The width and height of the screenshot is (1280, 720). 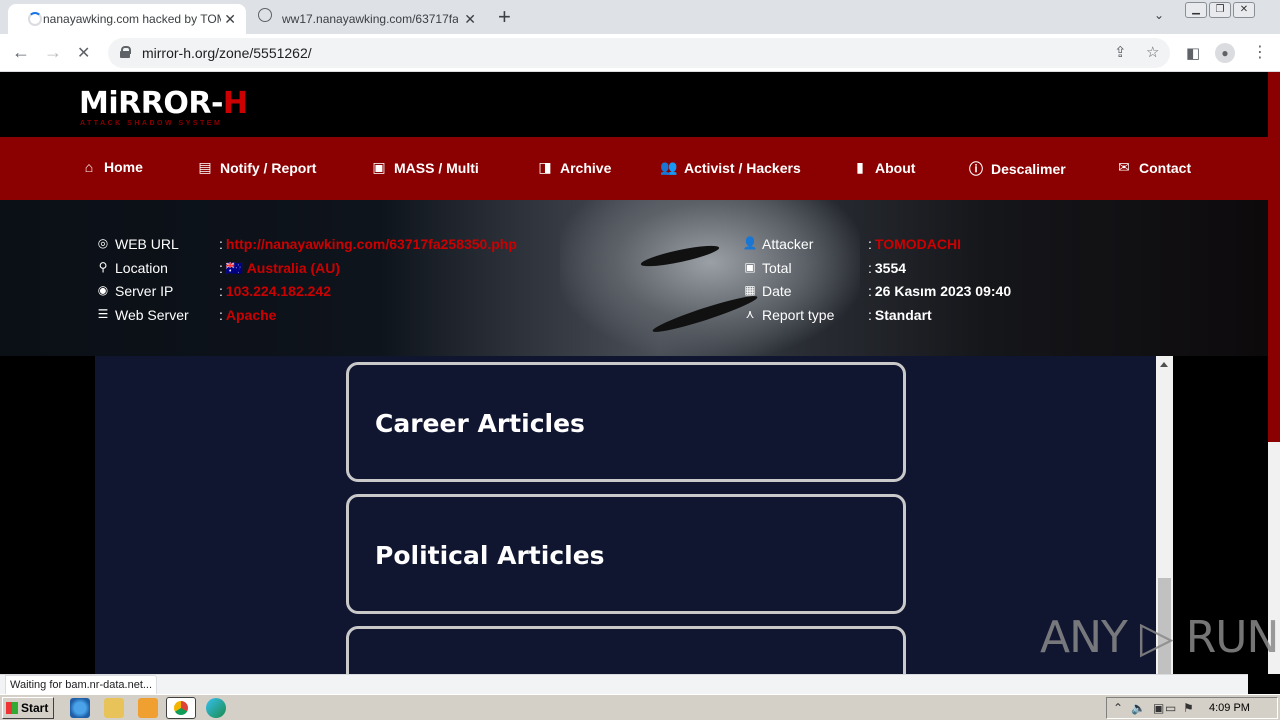 What do you see at coordinates (1118, 708) in the screenshot?
I see `tray-expand-icon: ⌃` at bounding box center [1118, 708].